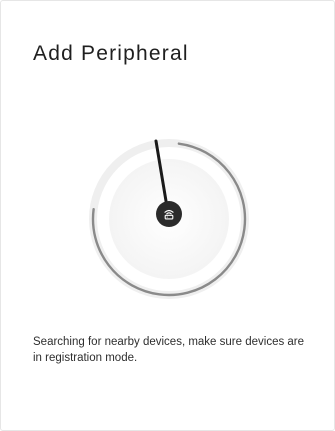 The height and width of the screenshot is (431, 335). I want to click on router-button, so click(169, 214).